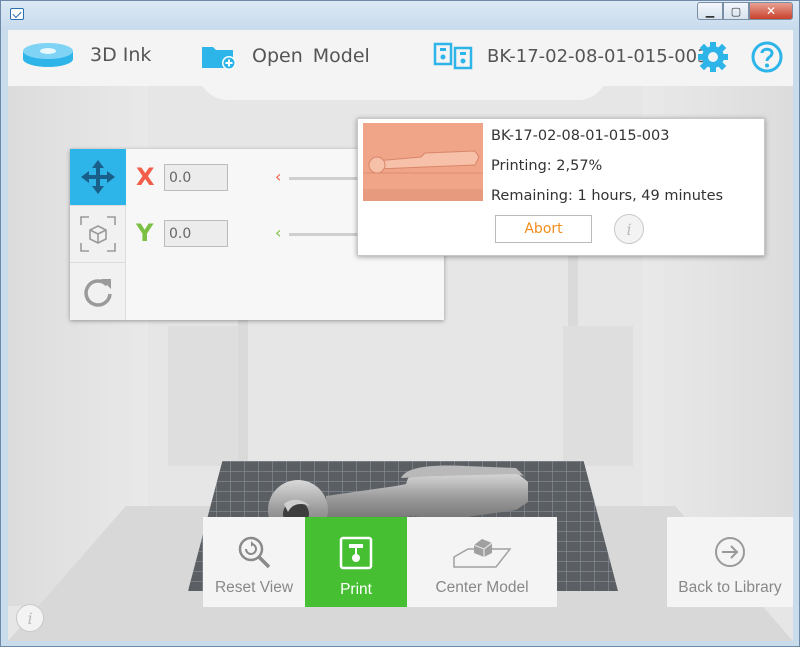 The width and height of the screenshot is (800, 647). Describe the element at coordinates (320, 176) in the screenshot. I see `x-position-slider: ‹` at that location.